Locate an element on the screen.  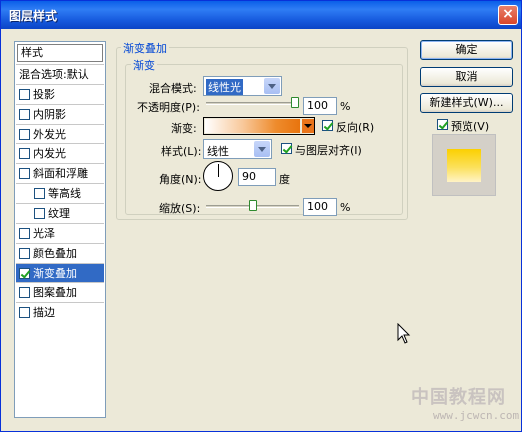
scale-input: 100 is located at coordinates (320, 207).